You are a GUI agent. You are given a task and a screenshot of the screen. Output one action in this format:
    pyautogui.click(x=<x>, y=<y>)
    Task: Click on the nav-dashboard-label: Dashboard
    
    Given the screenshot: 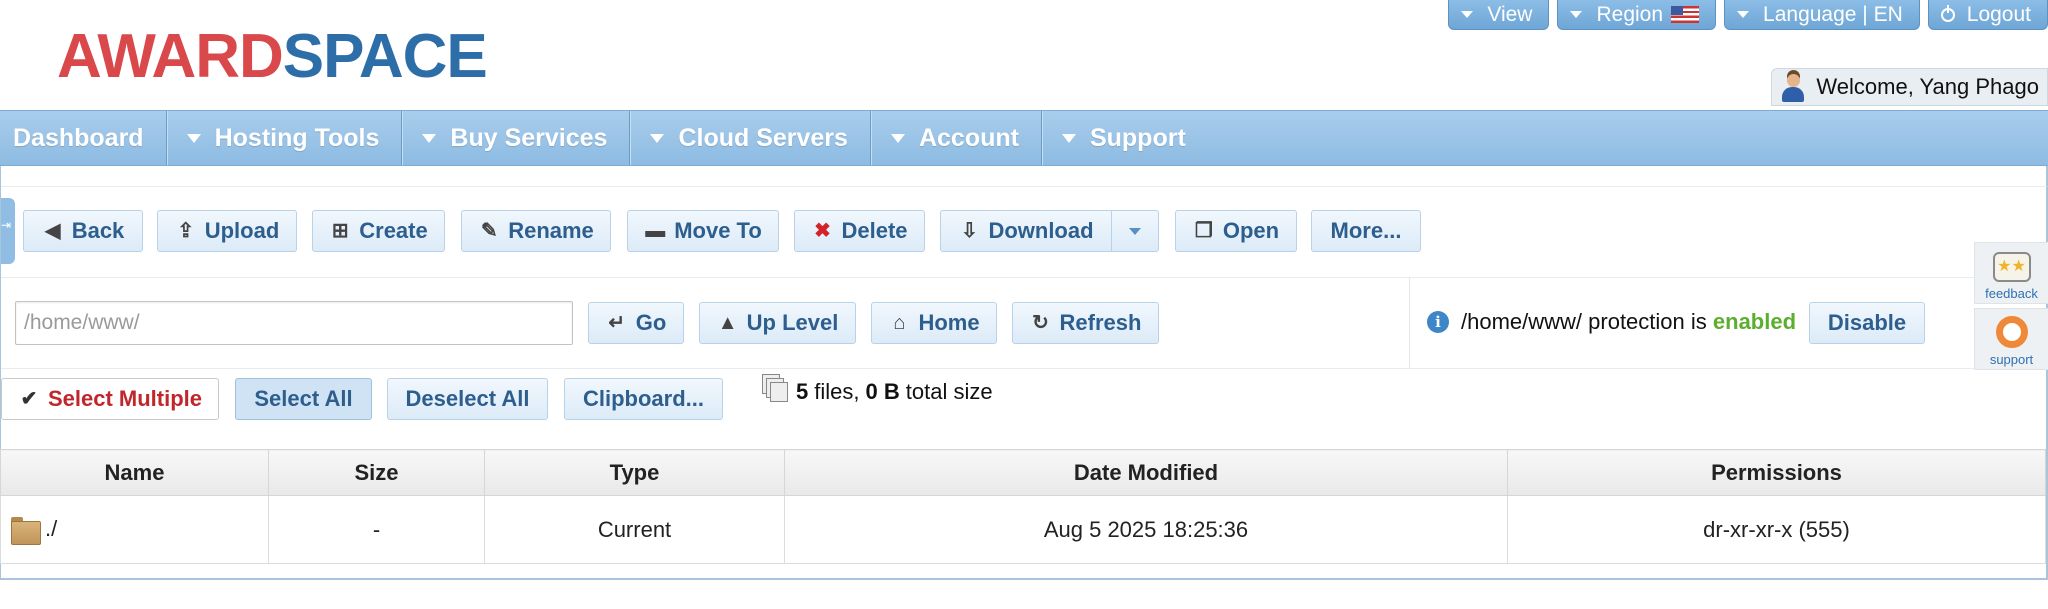 What is the action you would take?
    pyautogui.click(x=78, y=137)
    